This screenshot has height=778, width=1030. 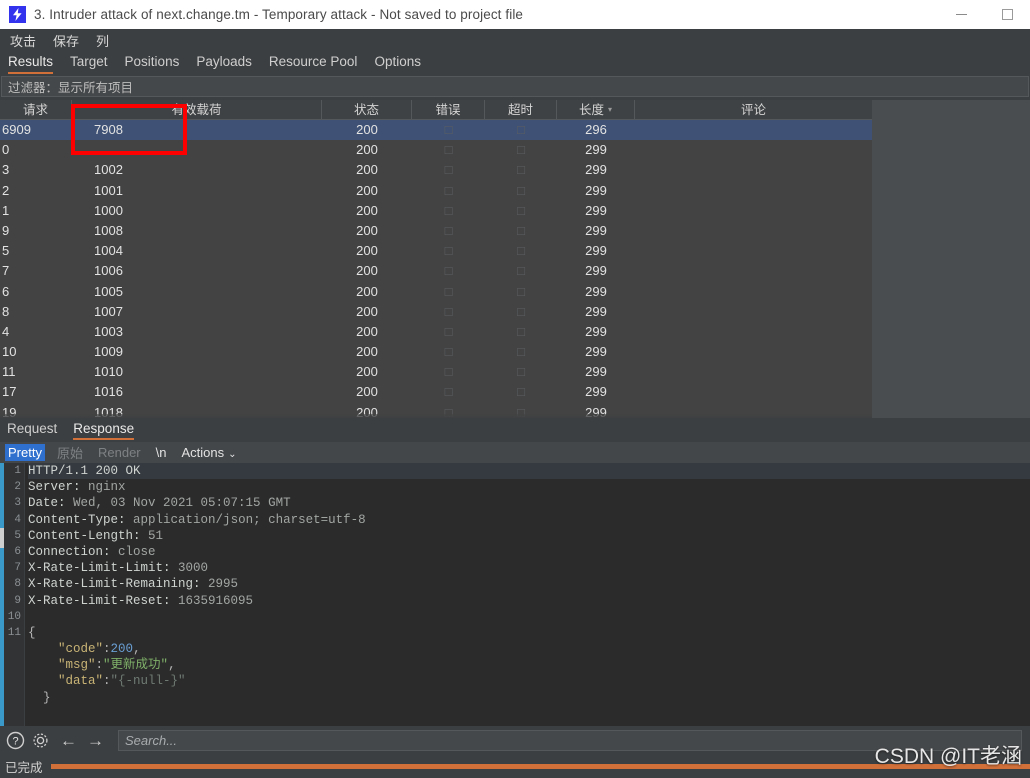 I want to click on response-header-line: Content-Length: 51, so click(x=96, y=535).